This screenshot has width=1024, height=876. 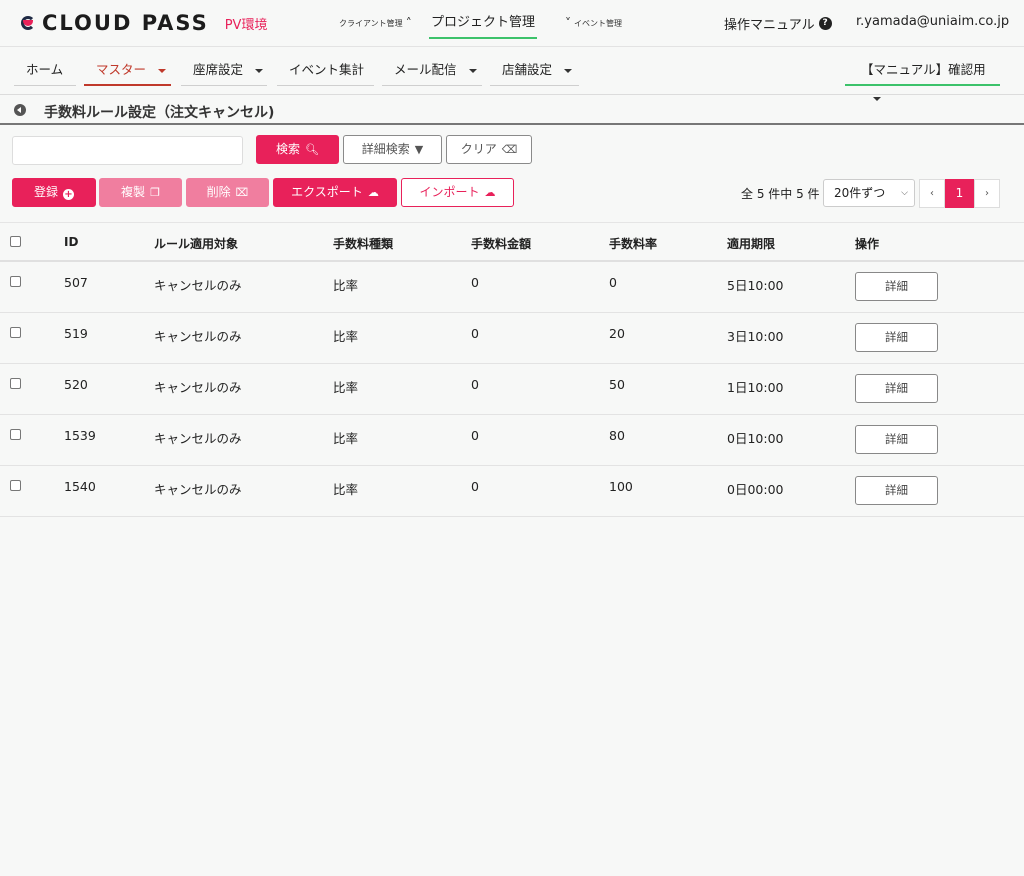 I want to click on result-count: 全 5 件中 5 件, so click(x=780, y=194).